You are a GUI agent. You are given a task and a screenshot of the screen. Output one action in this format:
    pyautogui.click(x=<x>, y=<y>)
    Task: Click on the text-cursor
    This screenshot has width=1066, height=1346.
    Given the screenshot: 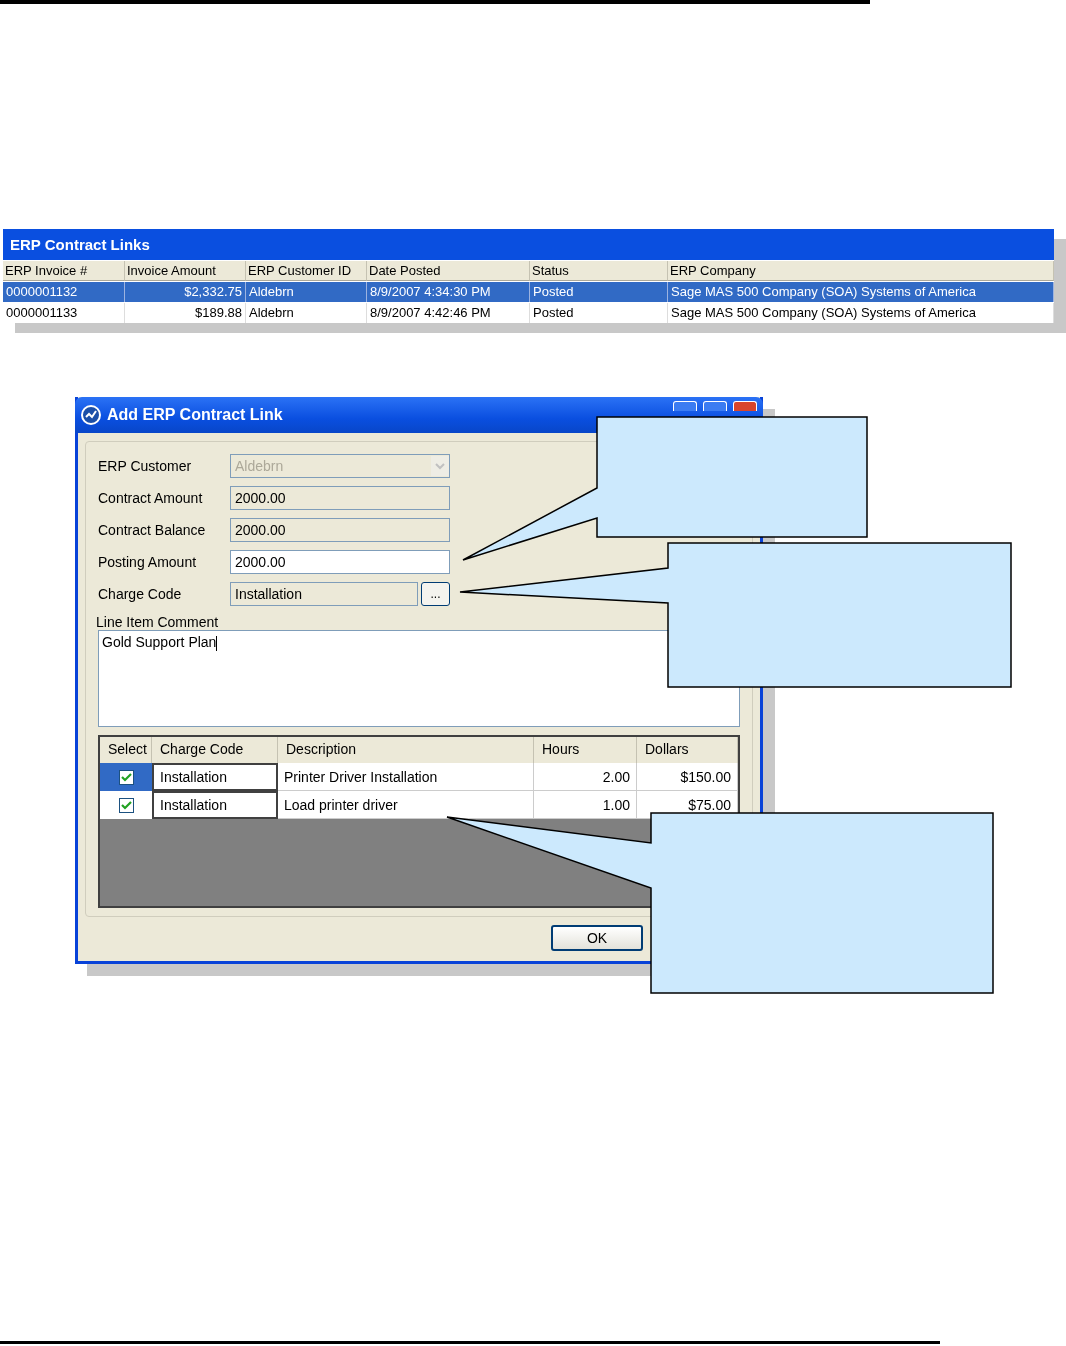 What is the action you would take?
    pyautogui.click(x=217, y=643)
    